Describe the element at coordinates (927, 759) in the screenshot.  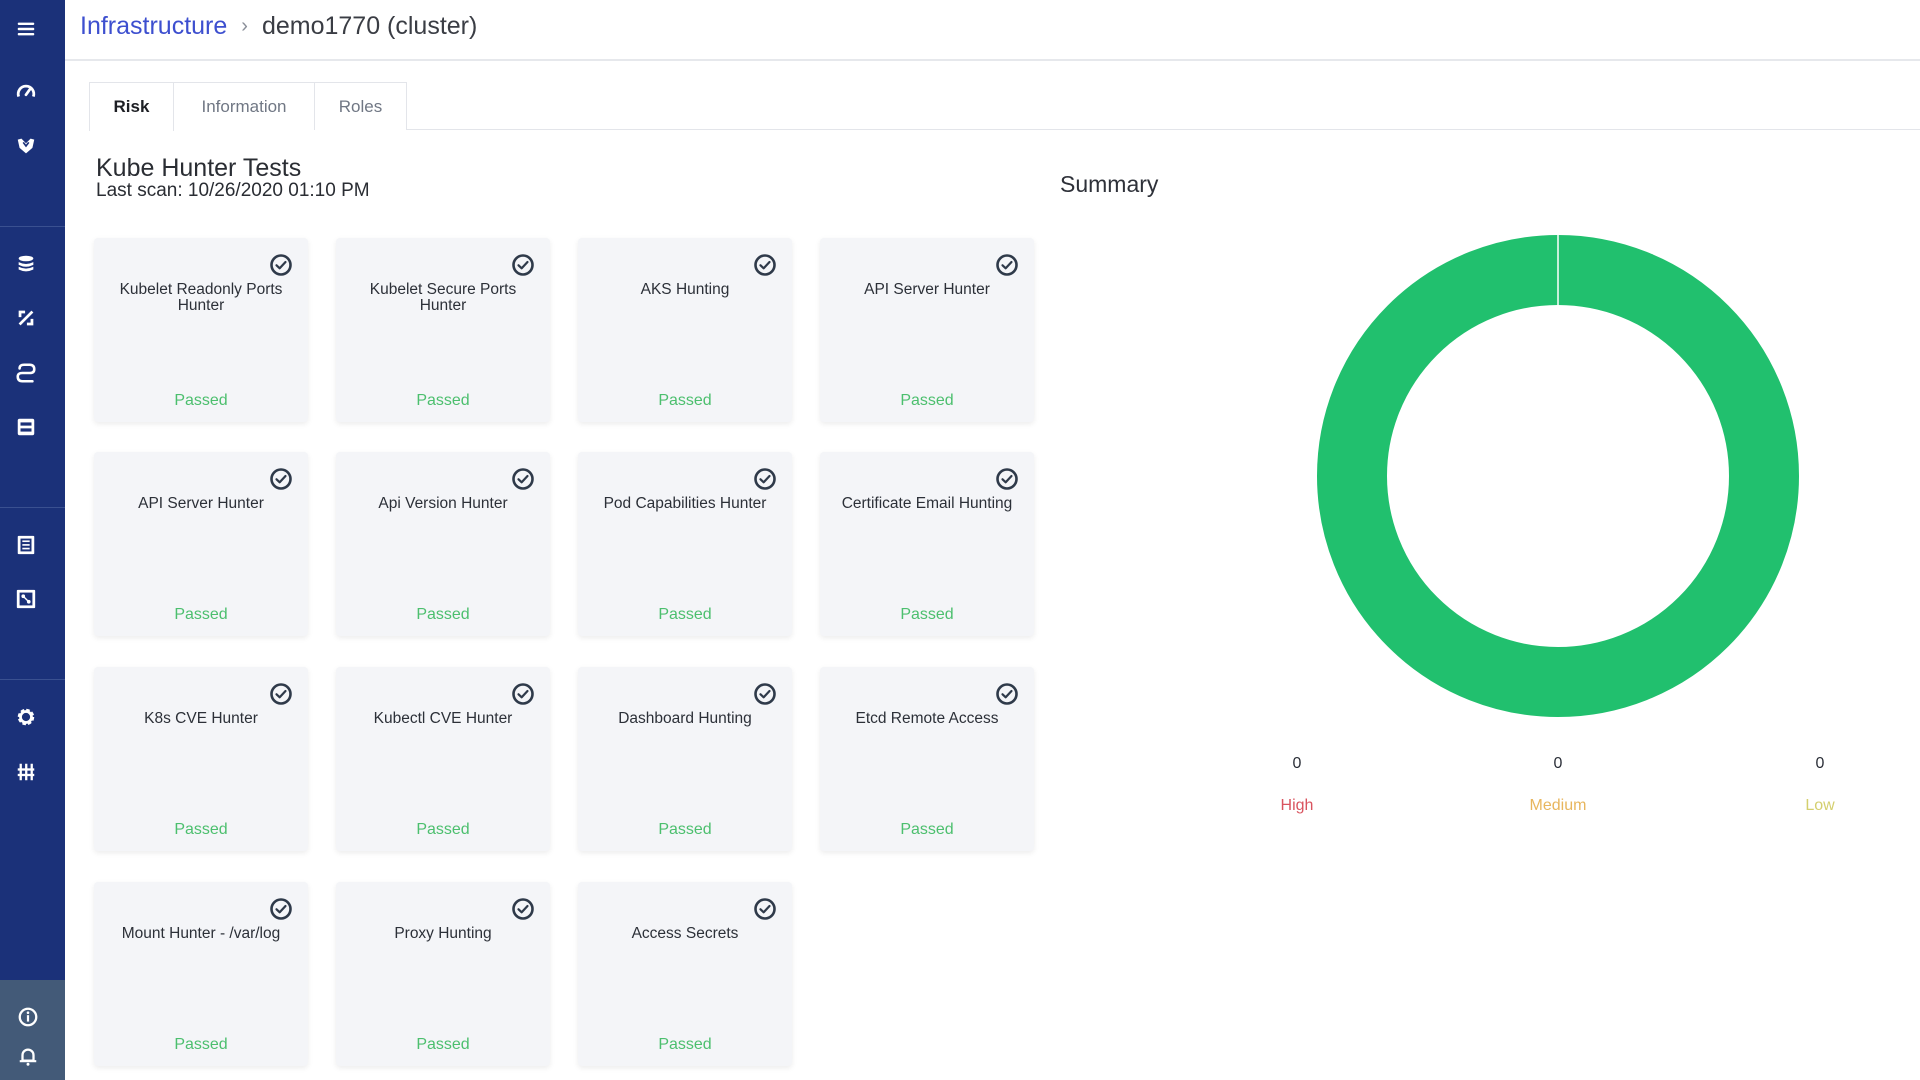
I see `test-card: Etcd Remote Access Passed` at that location.